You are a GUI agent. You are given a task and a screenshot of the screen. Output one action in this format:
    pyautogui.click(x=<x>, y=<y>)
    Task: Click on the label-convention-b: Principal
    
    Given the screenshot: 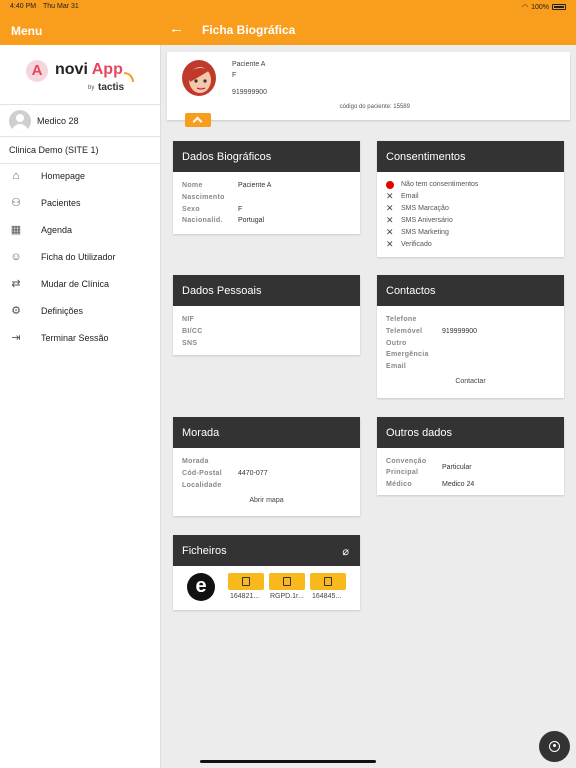 What is the action you would take?
    pyautogui.click(x=402, y=472)
    